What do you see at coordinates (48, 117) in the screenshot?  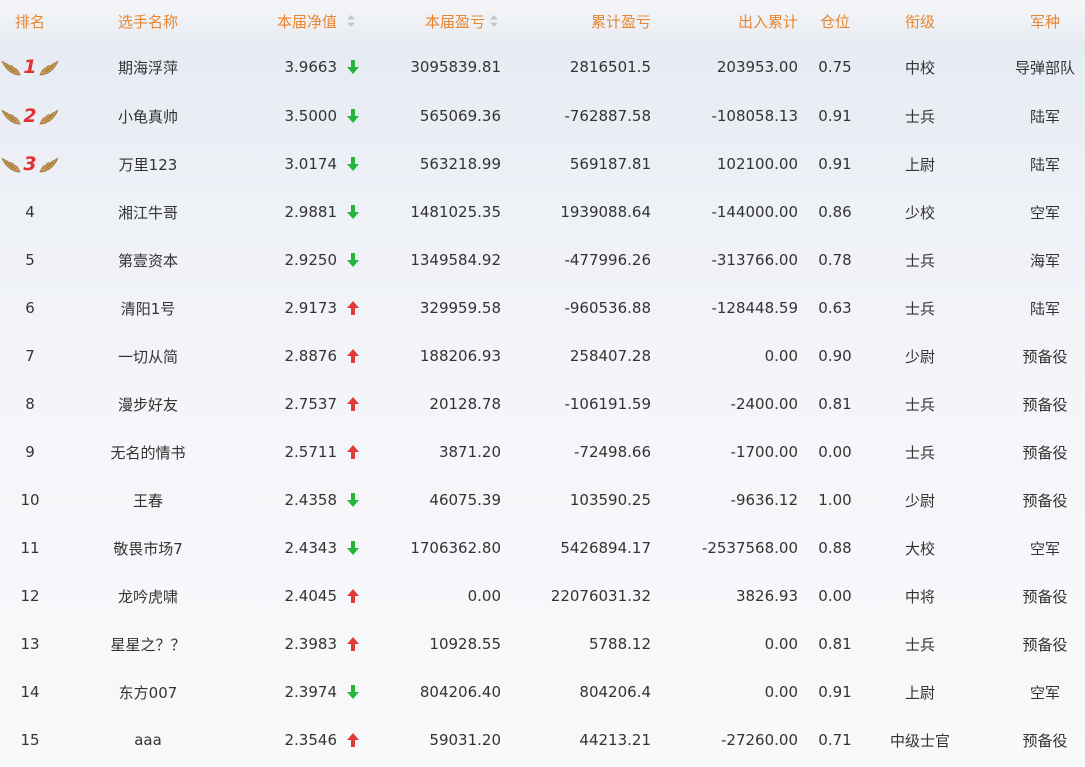 I see `wing-icon` at bounding box center [48, 117].